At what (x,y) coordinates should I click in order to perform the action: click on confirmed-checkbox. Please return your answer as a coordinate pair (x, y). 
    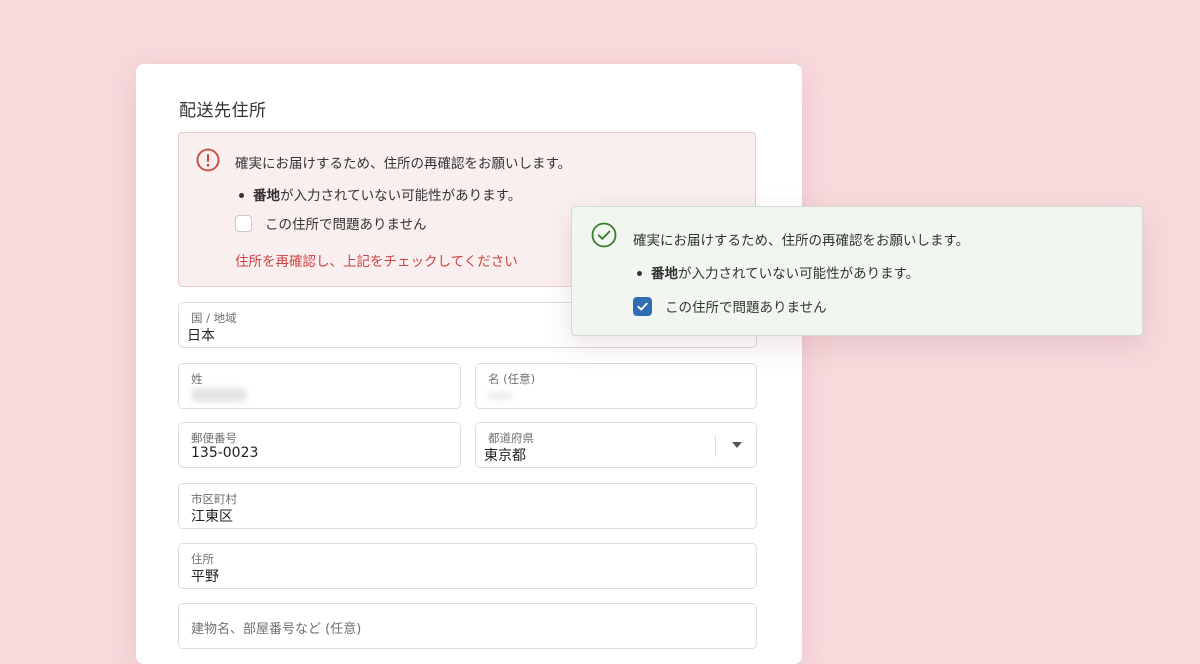
    Looking at the image, I should click on (642, 306).